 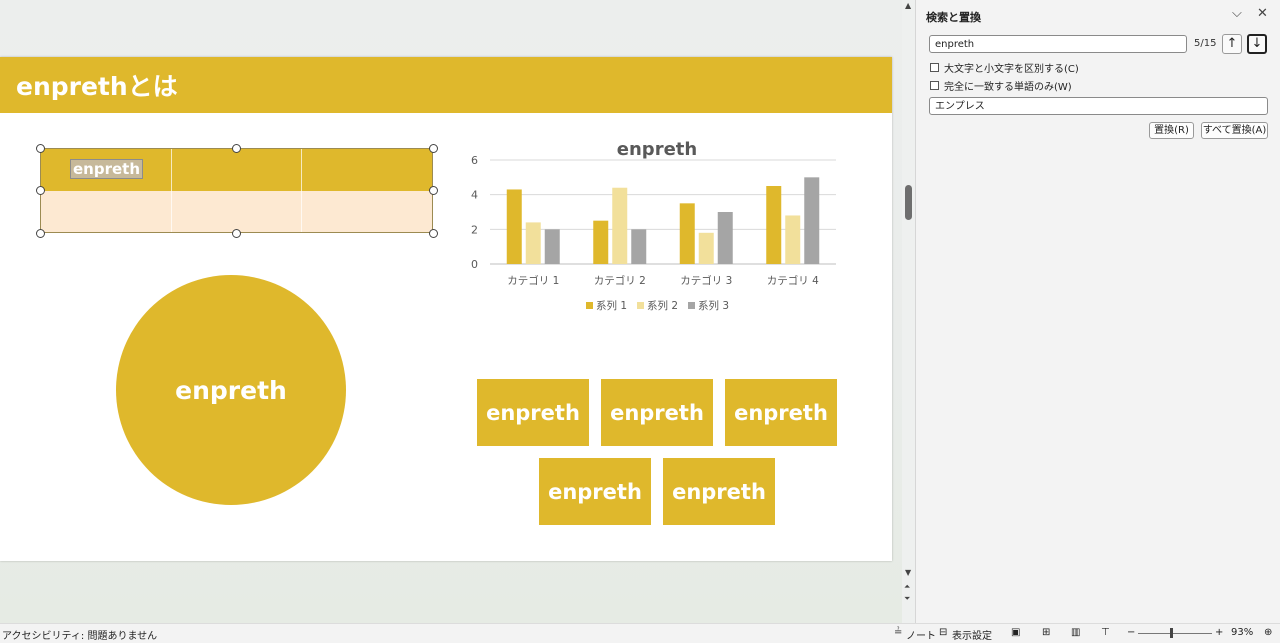 What do you see at coordinates (1242, 632) in the screenshot?
I see `zoom-level: 93%` at bounding box center [1242, 632].